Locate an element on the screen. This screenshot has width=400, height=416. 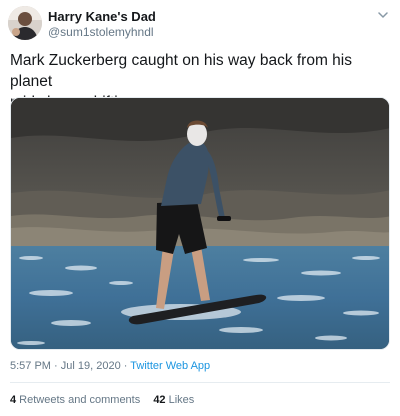
likes-stat: 42 Likes is located at coordinates (173, 400).